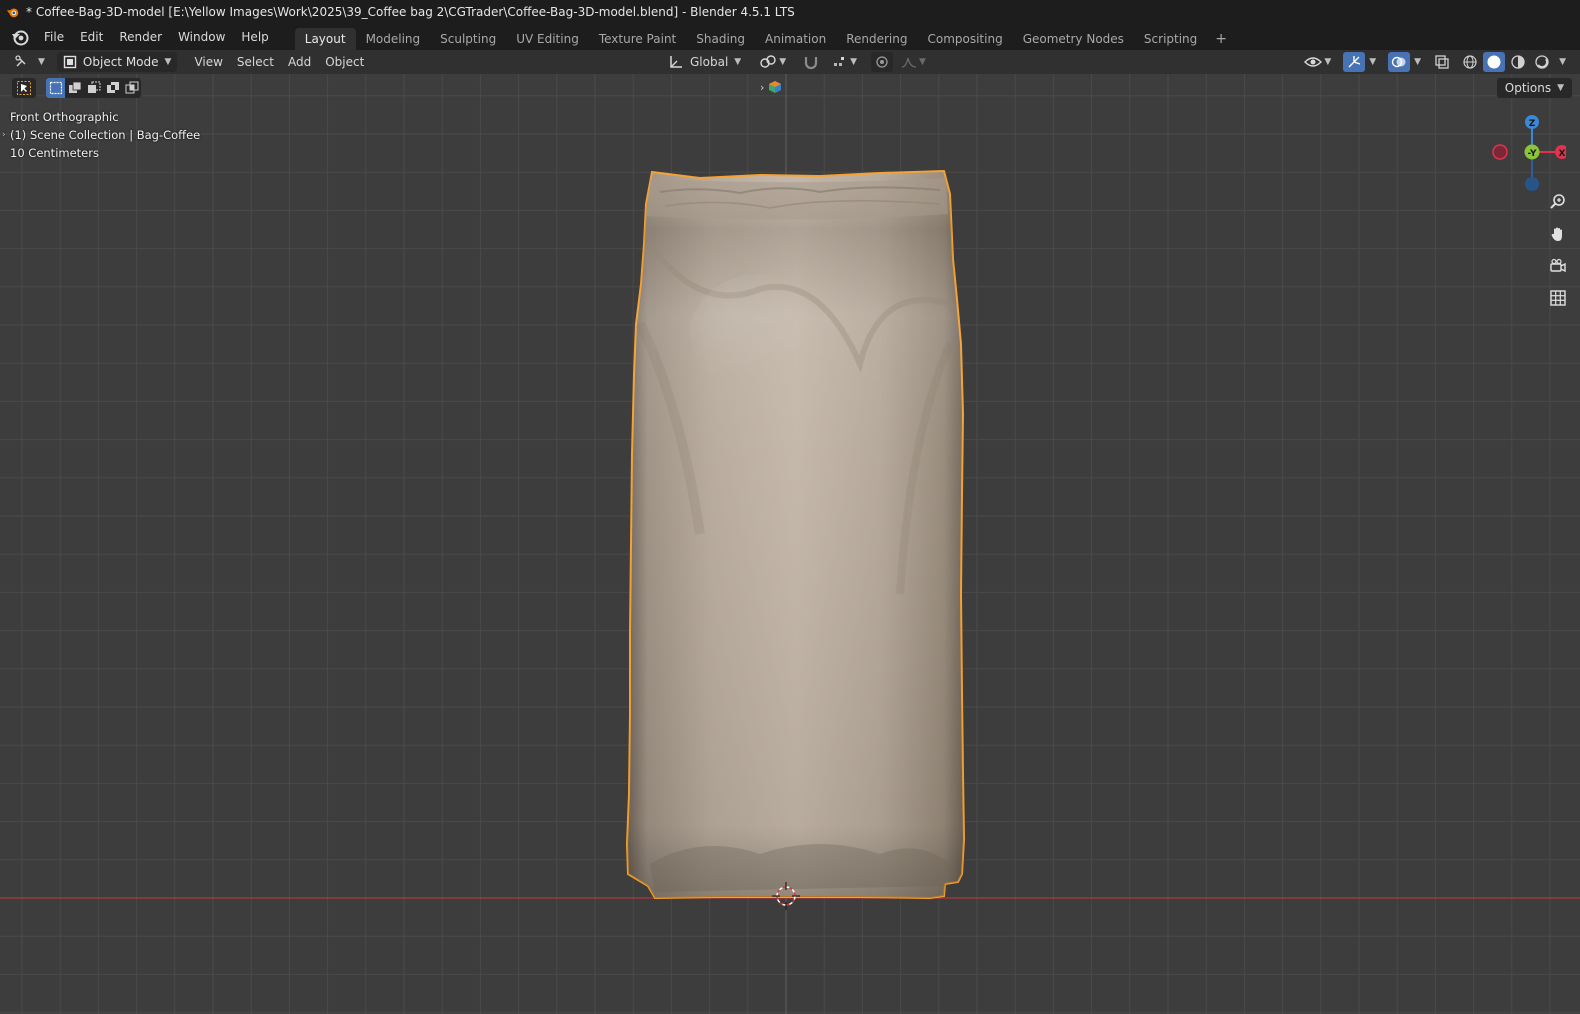 The image size is (1580, 1014). I want to click on falloff-curve-icon, so click(909, 62).